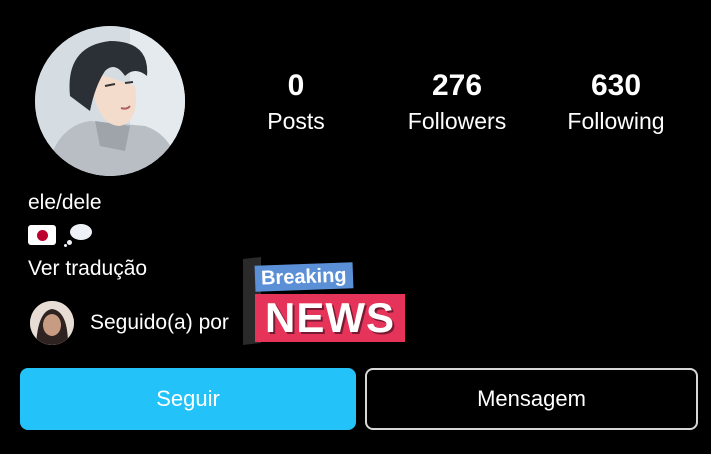  I want to click on bio: ele/dele Ver tradução, so click(87, 236).